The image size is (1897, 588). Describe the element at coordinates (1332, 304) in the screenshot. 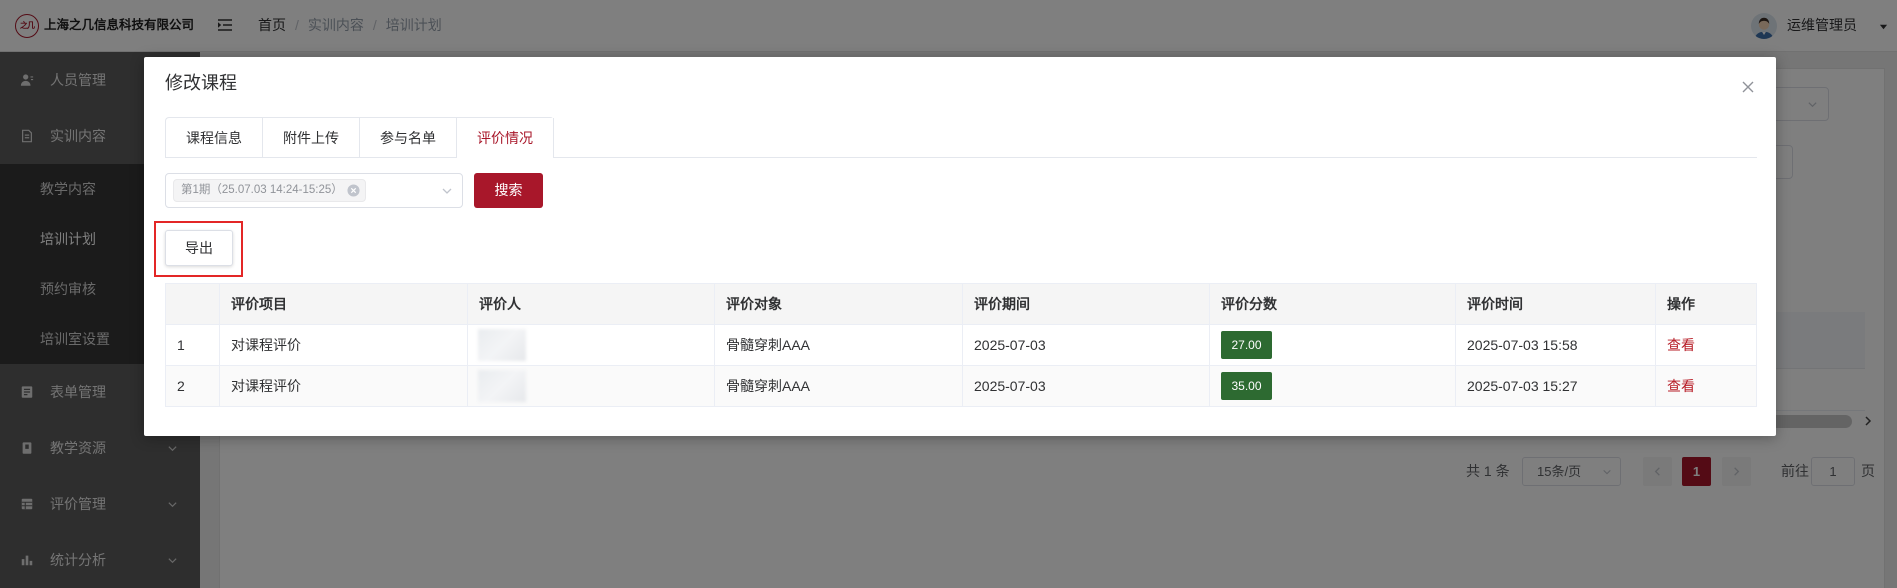

I see `column-header: 评价分数` at that location.